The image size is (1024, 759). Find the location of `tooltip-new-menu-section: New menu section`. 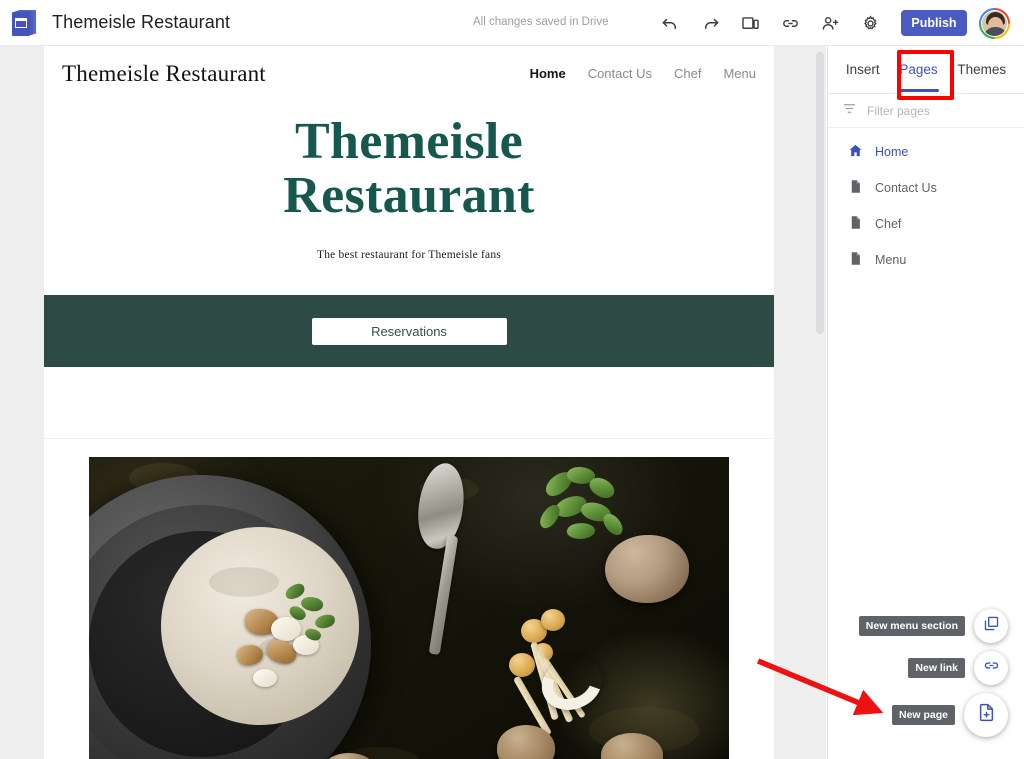

tooltip-new-menu-section: New menu section is located at coordinates (911, 626).